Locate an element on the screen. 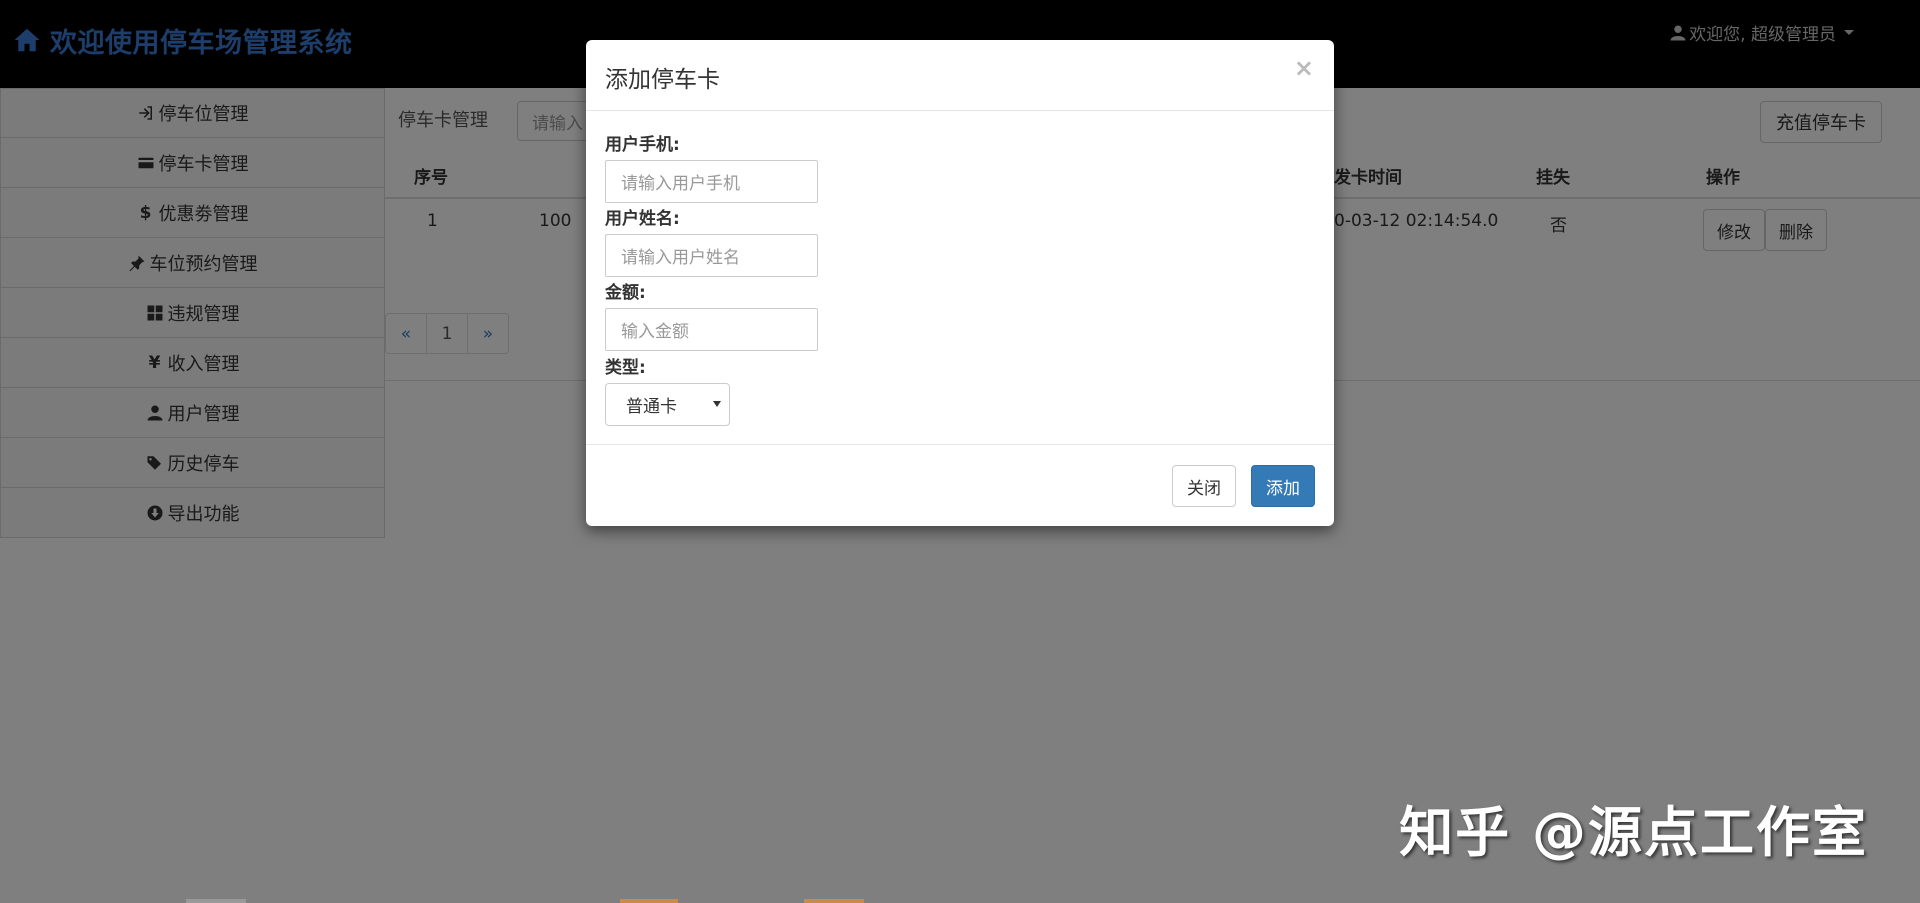  amount-label: 金额: is located at coordinates (625, 293).